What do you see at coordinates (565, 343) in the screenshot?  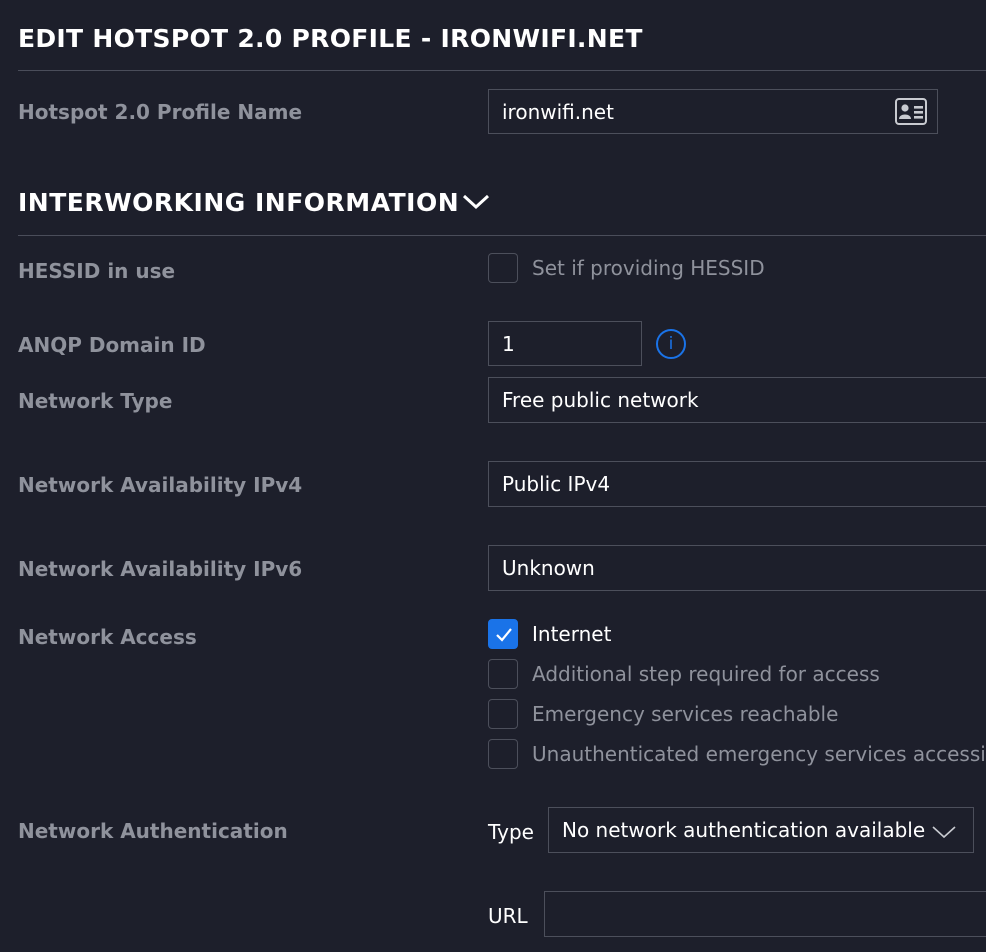 I see `anqp-domain-id-input: 1` at bounding box center [565, 343].